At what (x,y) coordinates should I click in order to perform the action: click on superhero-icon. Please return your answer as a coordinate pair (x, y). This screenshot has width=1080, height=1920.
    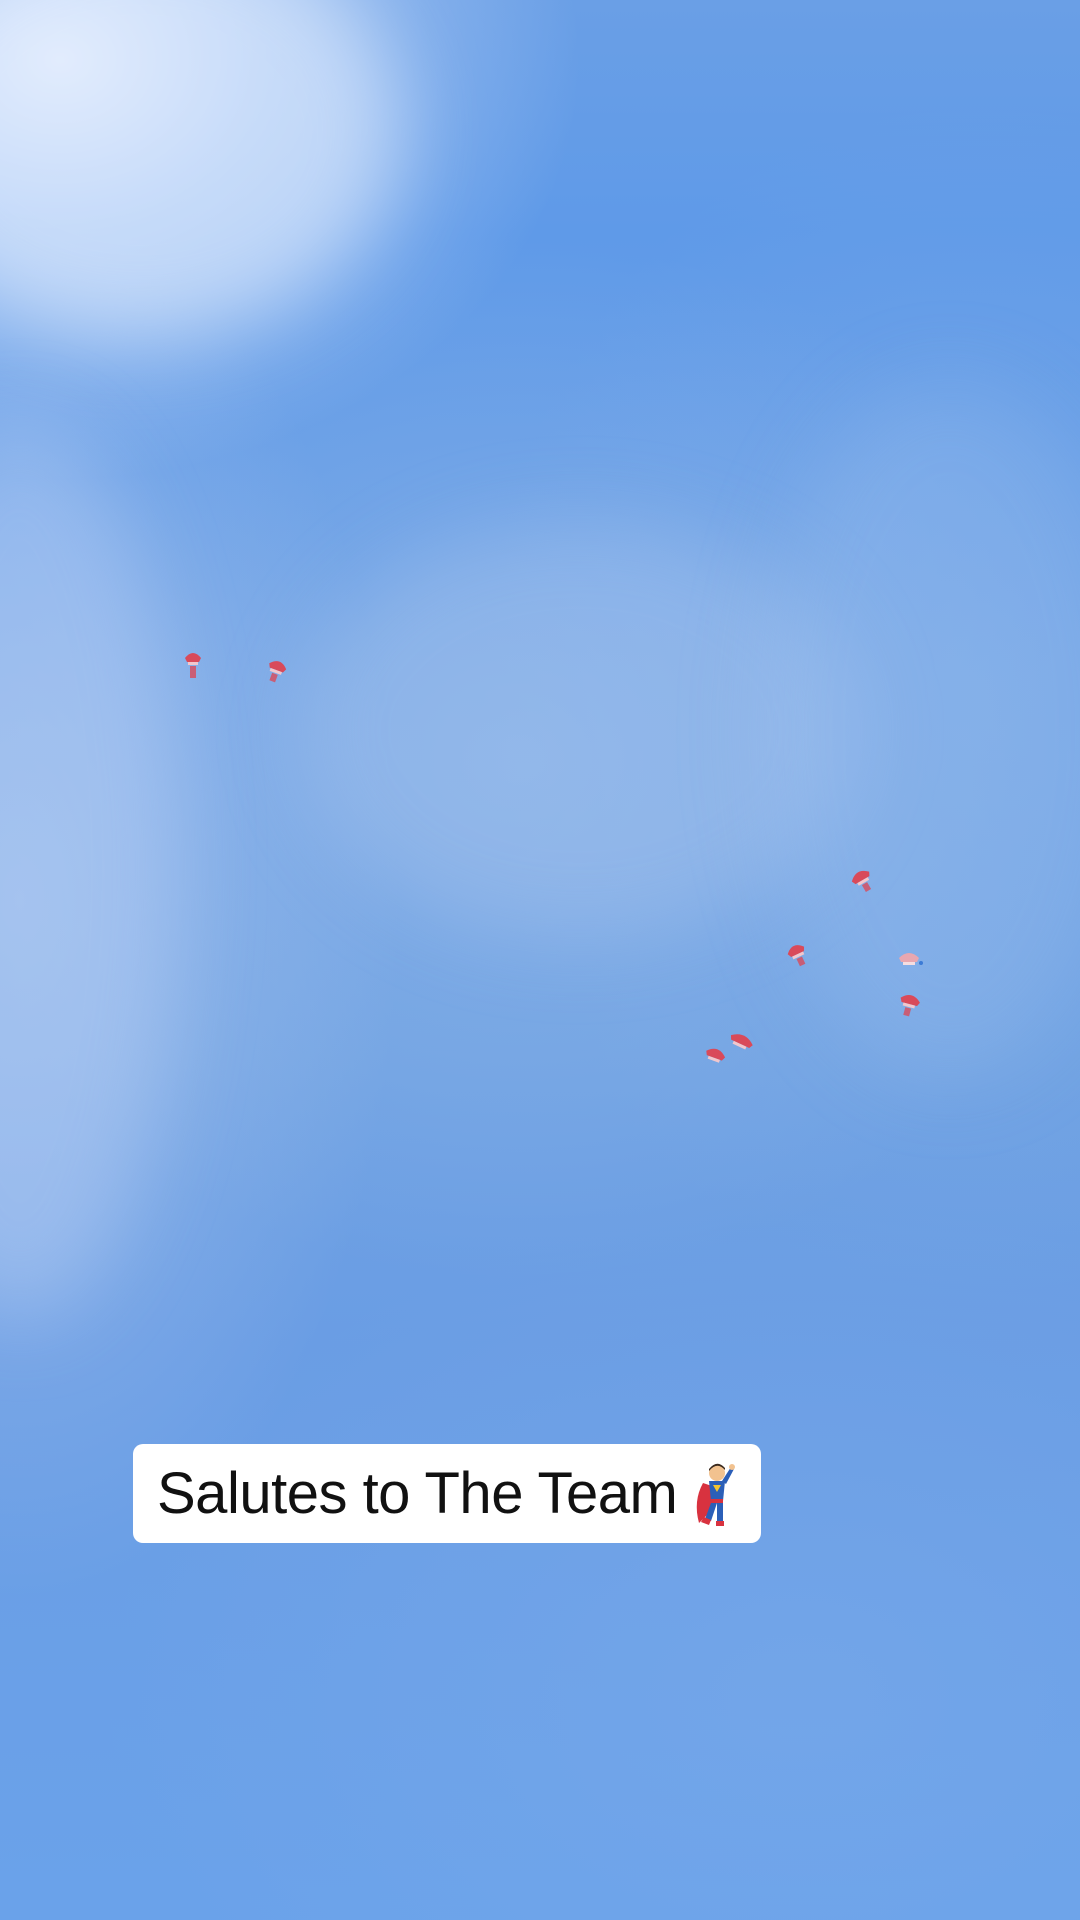
    Looking at the image, I should click on (716, 1494).